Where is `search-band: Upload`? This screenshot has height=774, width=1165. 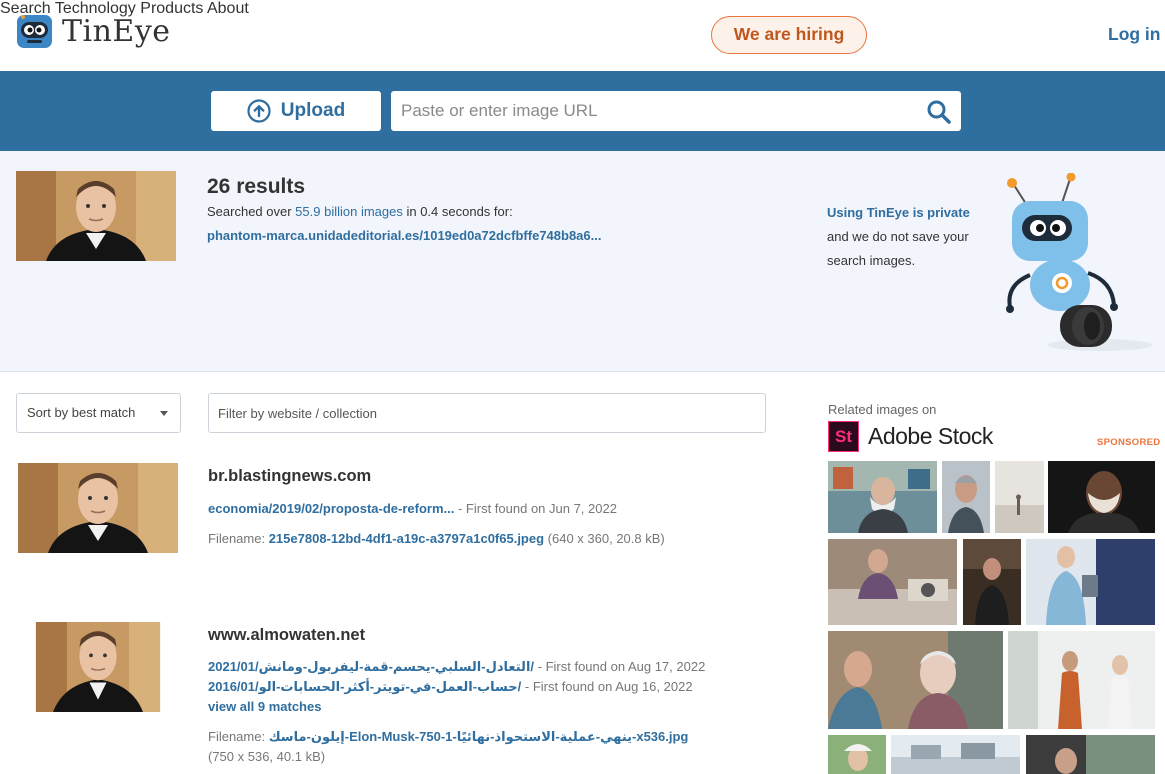 search-band: Upload is located at coordinates (582, 111).